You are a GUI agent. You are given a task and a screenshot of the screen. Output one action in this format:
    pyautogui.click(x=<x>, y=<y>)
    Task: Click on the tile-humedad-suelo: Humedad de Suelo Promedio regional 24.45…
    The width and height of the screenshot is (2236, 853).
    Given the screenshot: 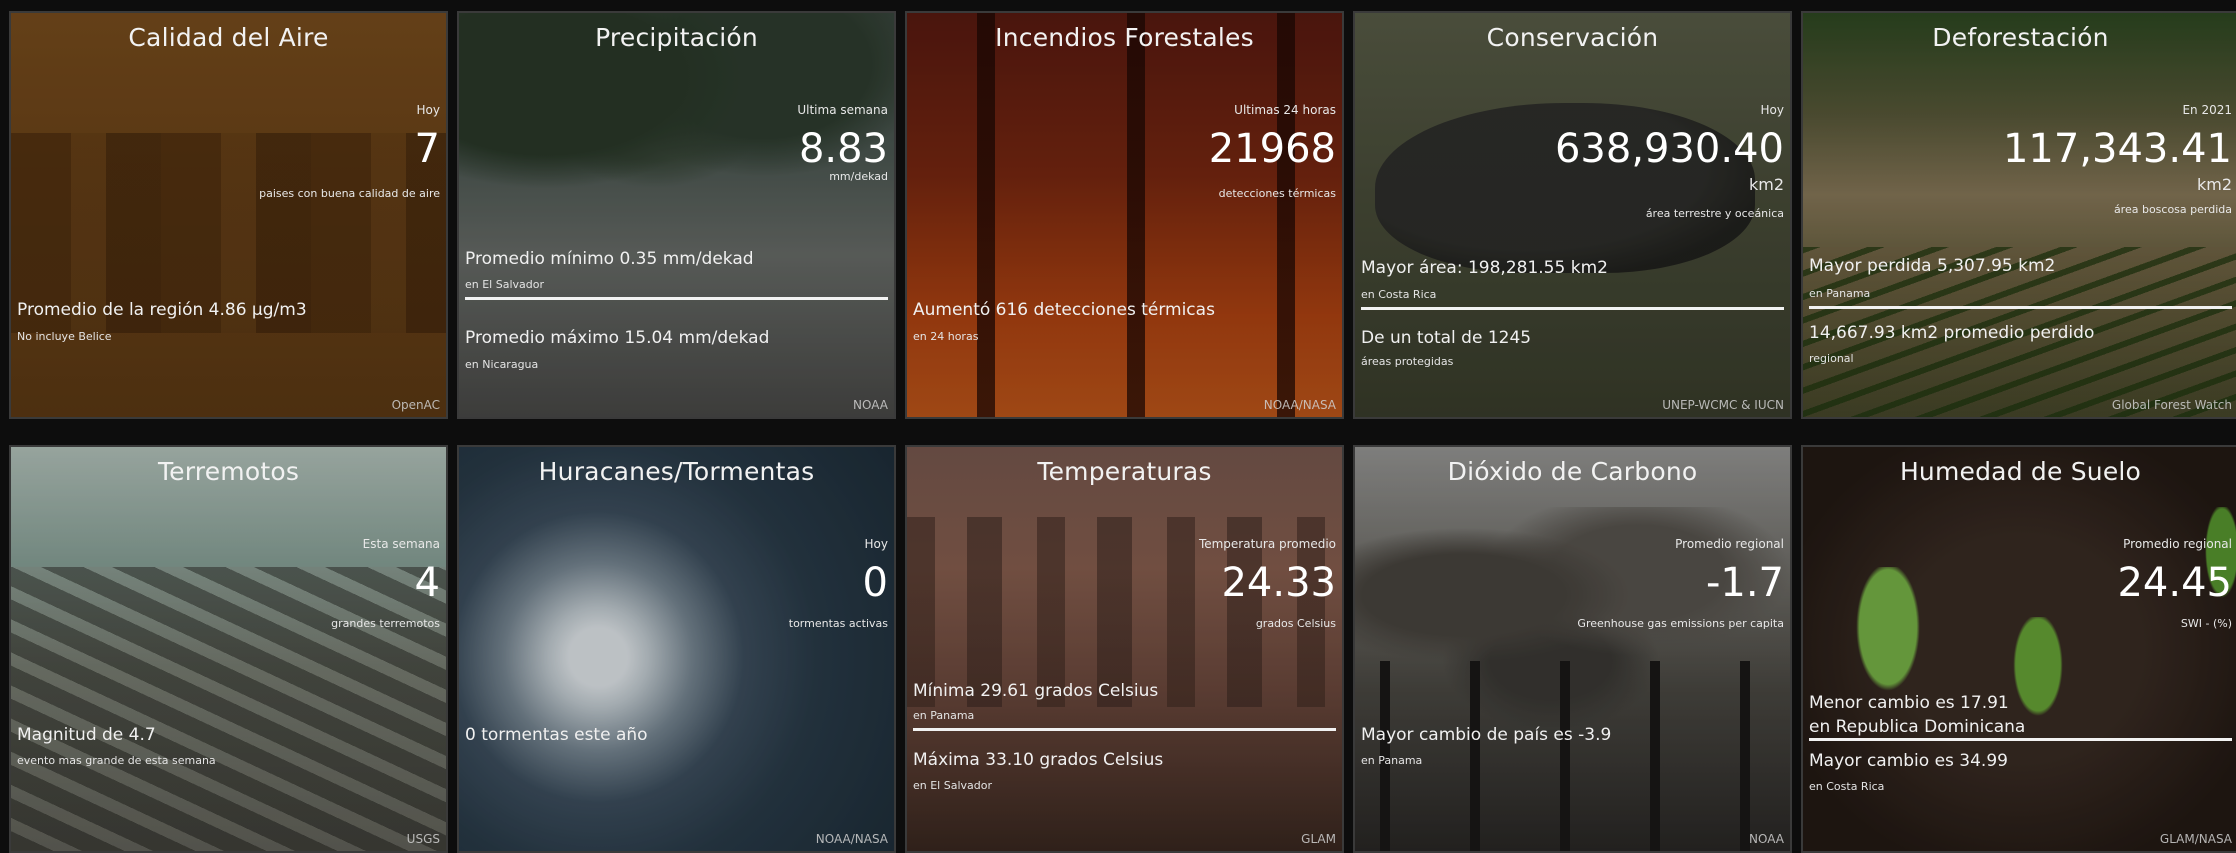 What is the action you would take?
    pyautogui.click(x=2018, y=649)
    